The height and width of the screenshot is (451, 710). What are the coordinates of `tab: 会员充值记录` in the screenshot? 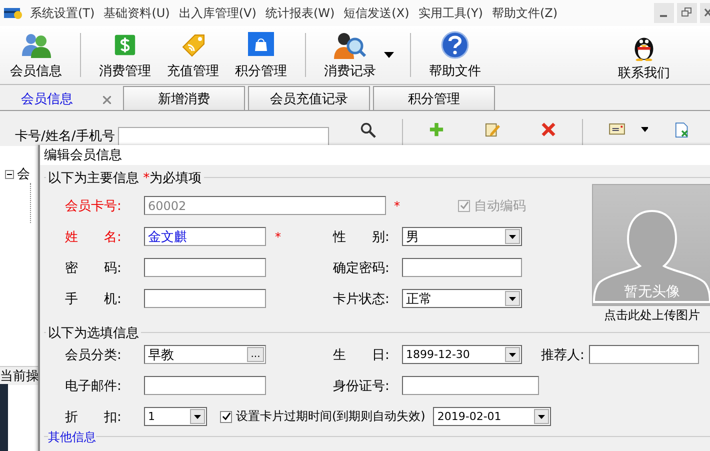 It's located at (309, 98).